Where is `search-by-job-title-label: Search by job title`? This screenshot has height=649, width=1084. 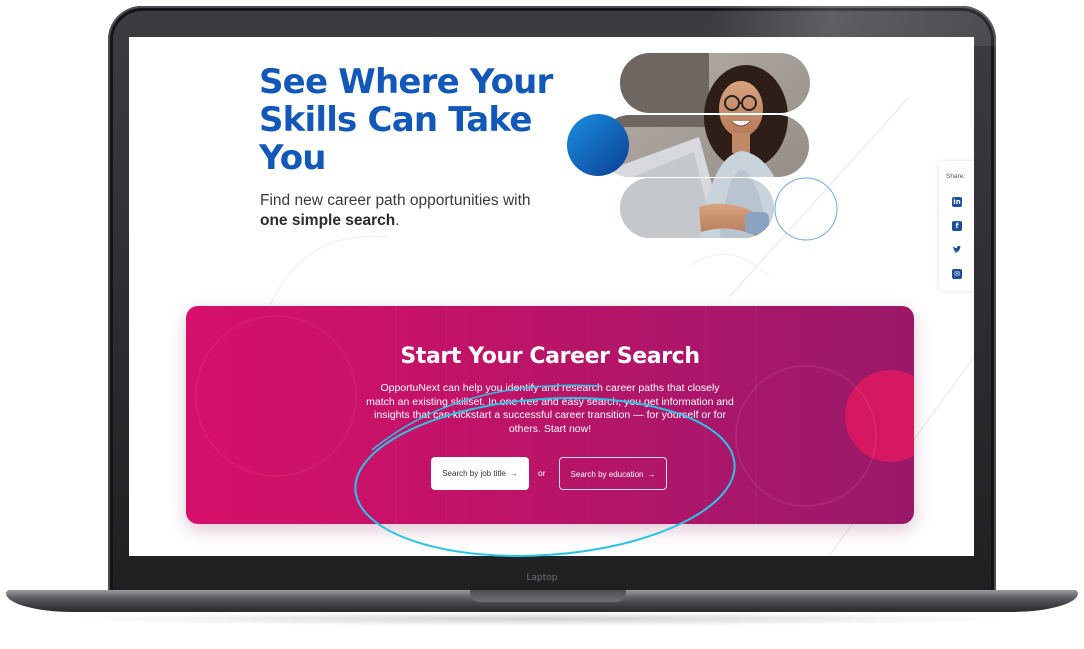
search-by-job-title-label: Search by job title is located at coordinates (474, 473).